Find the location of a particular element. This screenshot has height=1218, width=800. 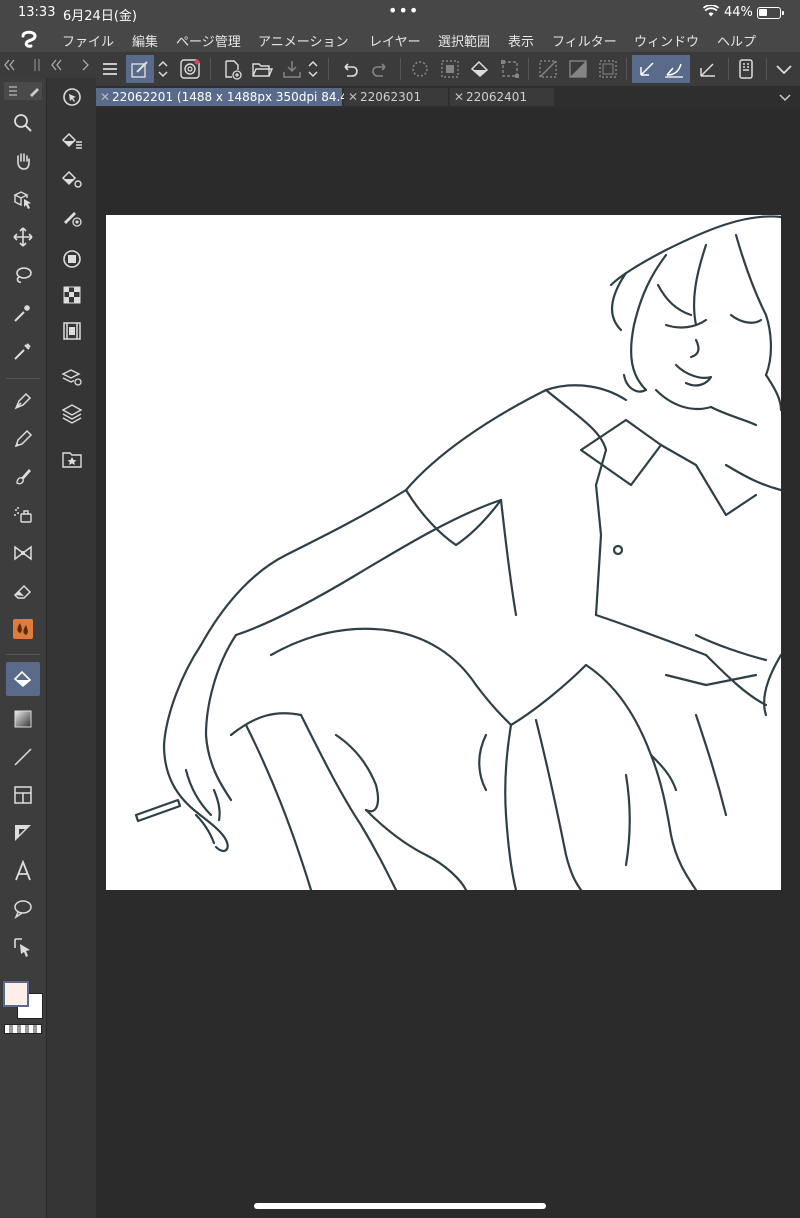

sub-palette-bar is located at coordinates (71, 648).